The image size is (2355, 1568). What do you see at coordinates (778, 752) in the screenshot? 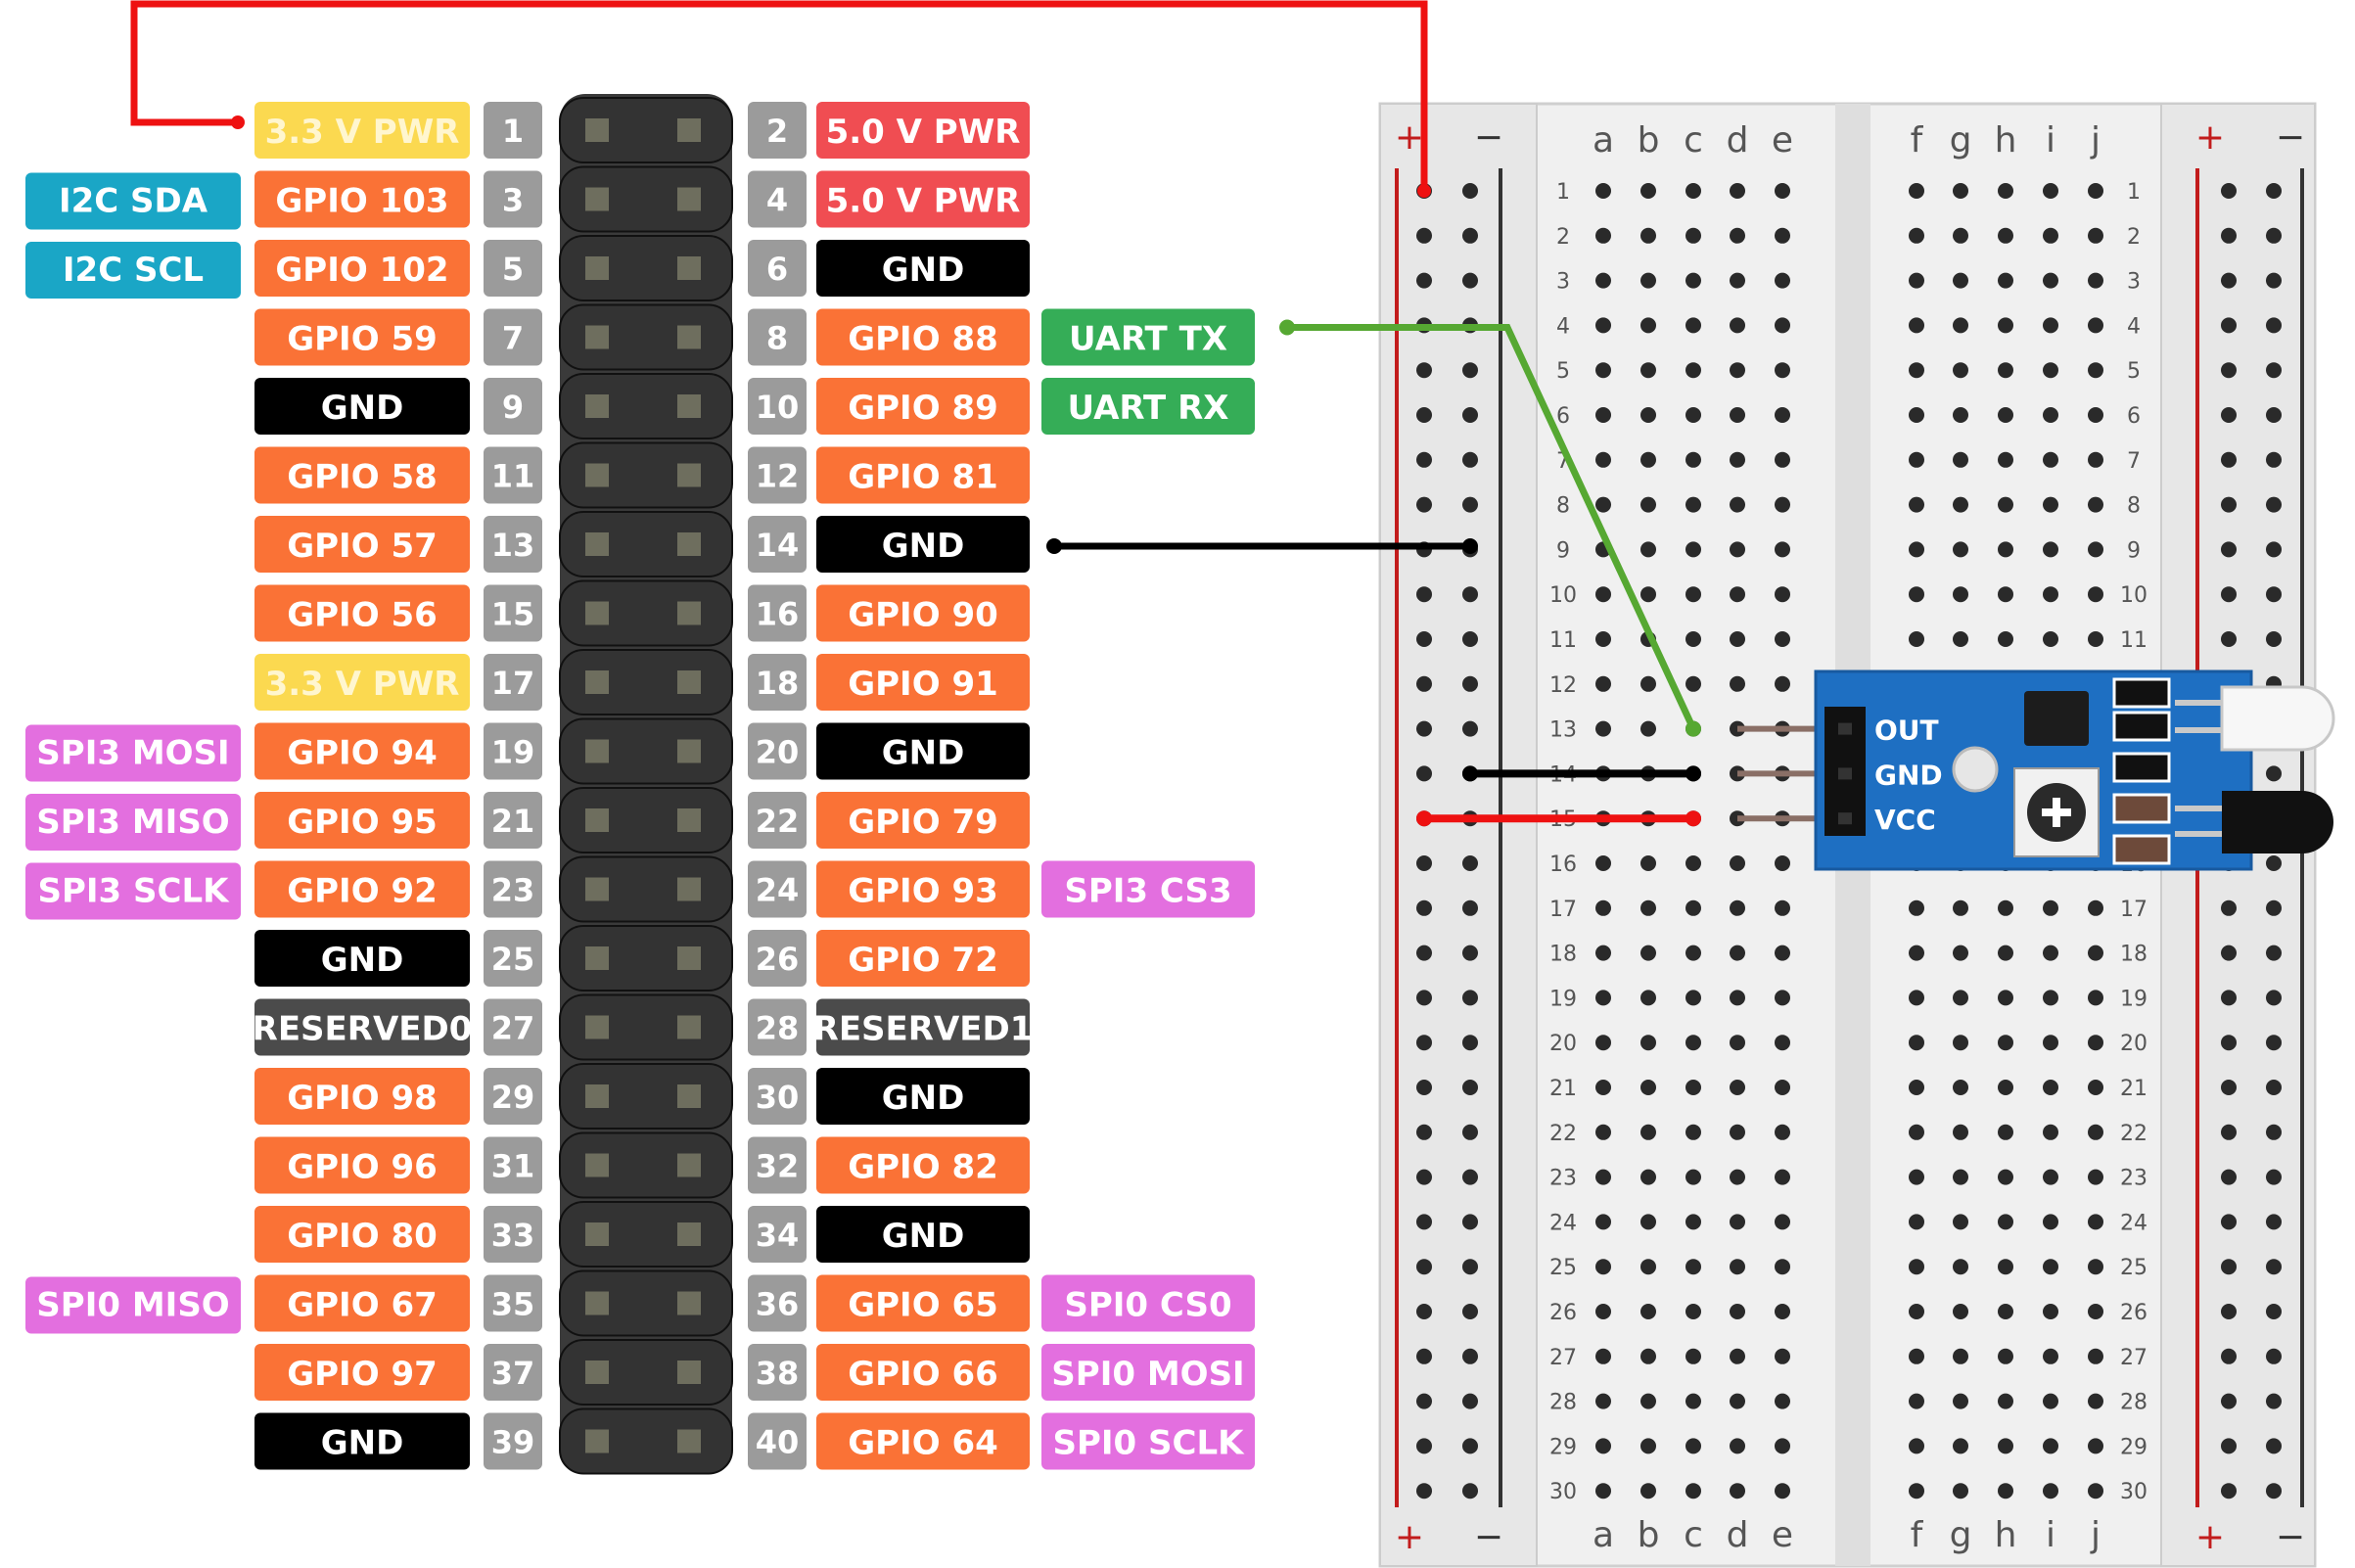
I see `pin-number: 20` at bounding box center [778, 752].